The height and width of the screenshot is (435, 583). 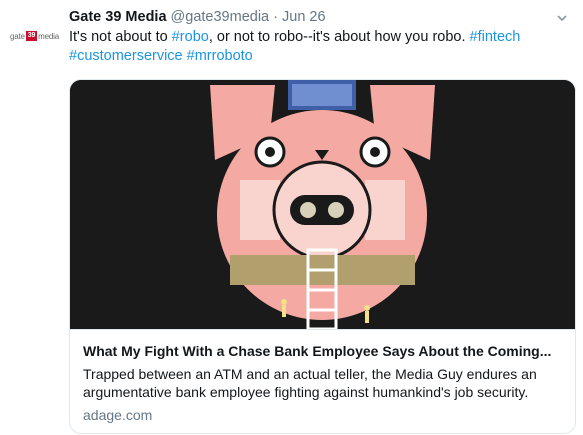 I want to click on card-domain: adage.com, so click(x=117, y=415).